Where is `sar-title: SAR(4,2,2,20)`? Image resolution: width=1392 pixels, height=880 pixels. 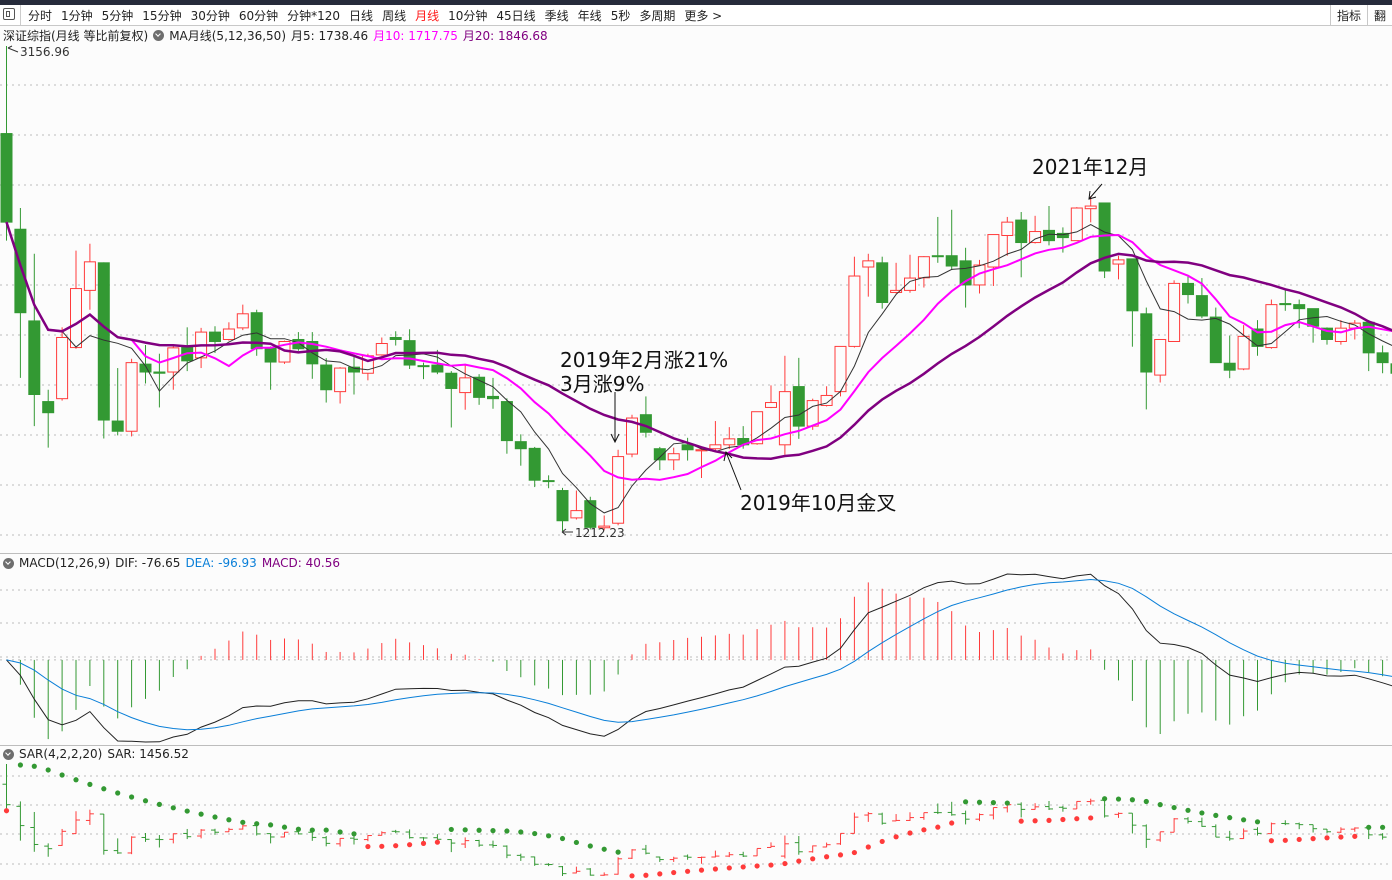 sar-title: SAR(4,2,2,20) is located at coordinates (60, 754).